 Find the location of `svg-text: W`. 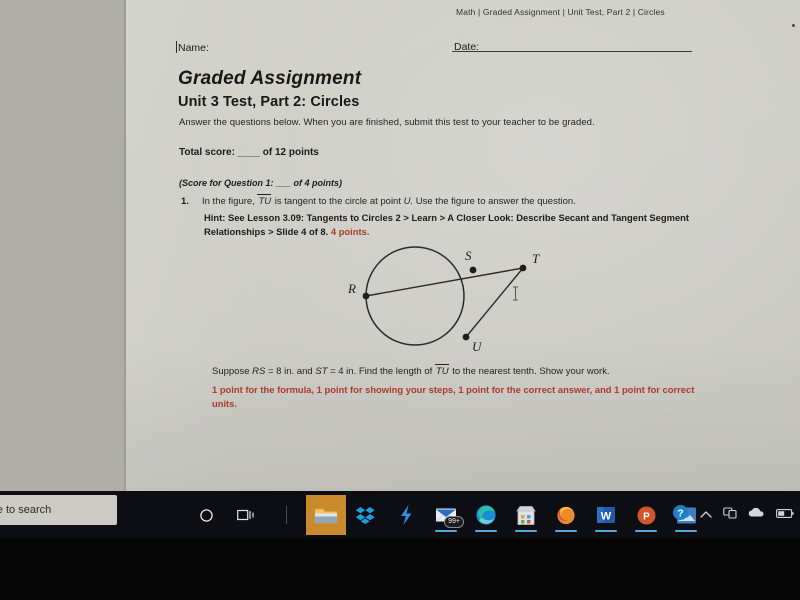

svg-text: W is located at coordinates (606, 517).